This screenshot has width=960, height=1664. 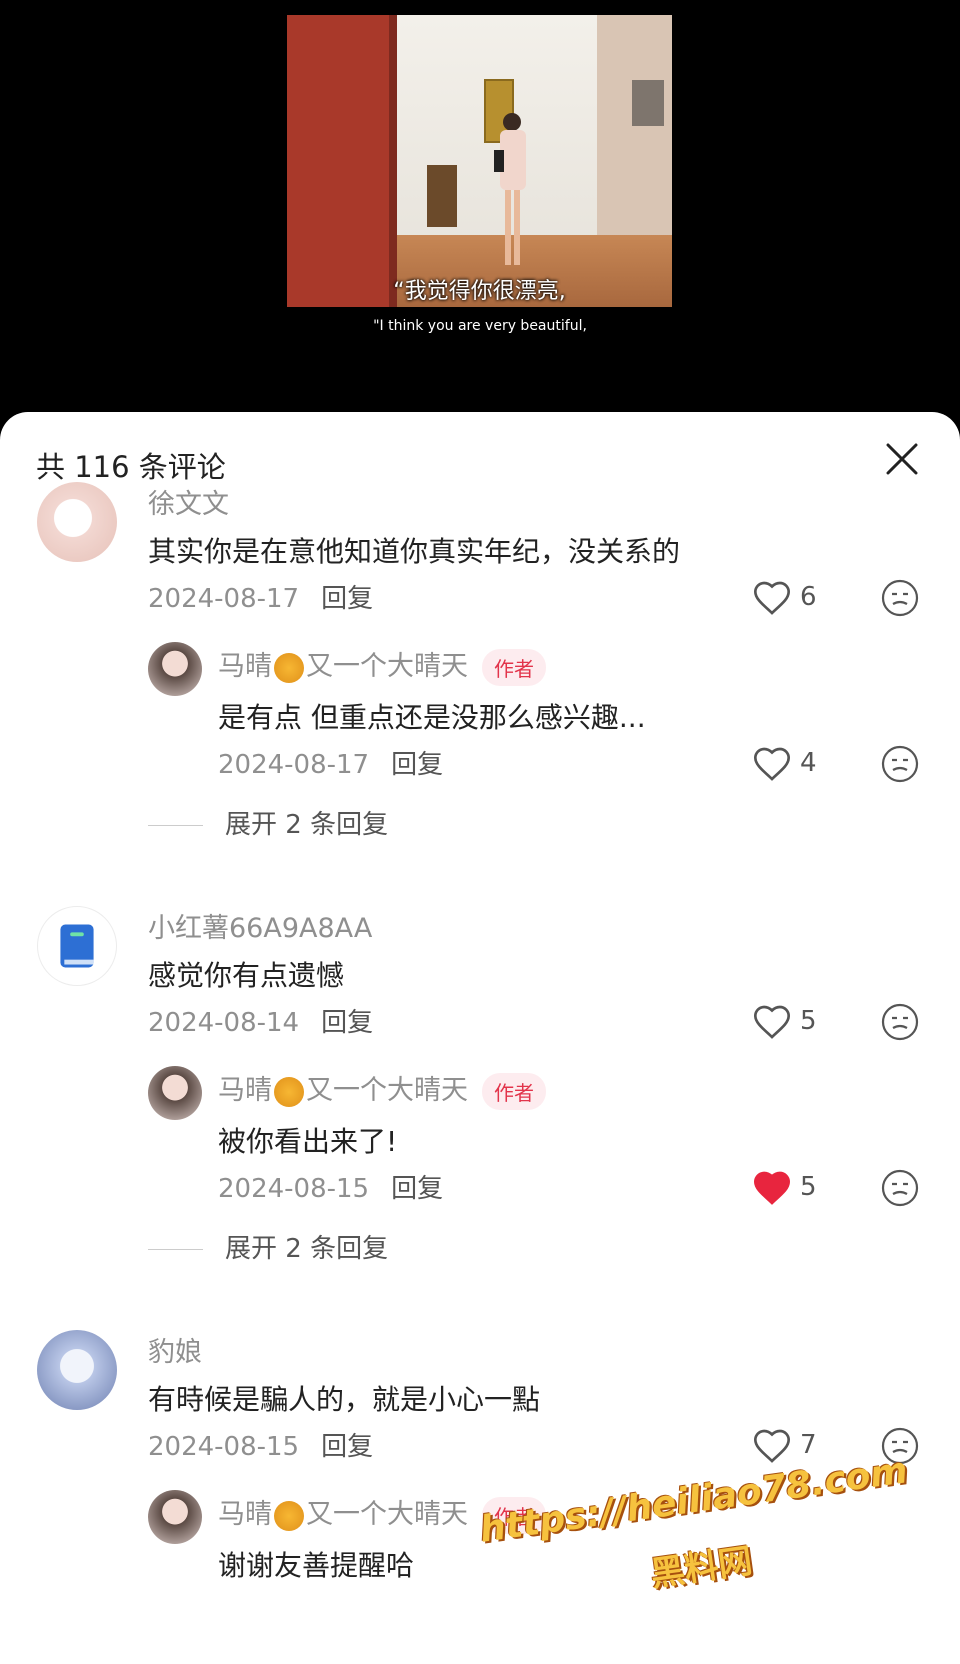 I want to click on side-table, so click(x=442, y=196).